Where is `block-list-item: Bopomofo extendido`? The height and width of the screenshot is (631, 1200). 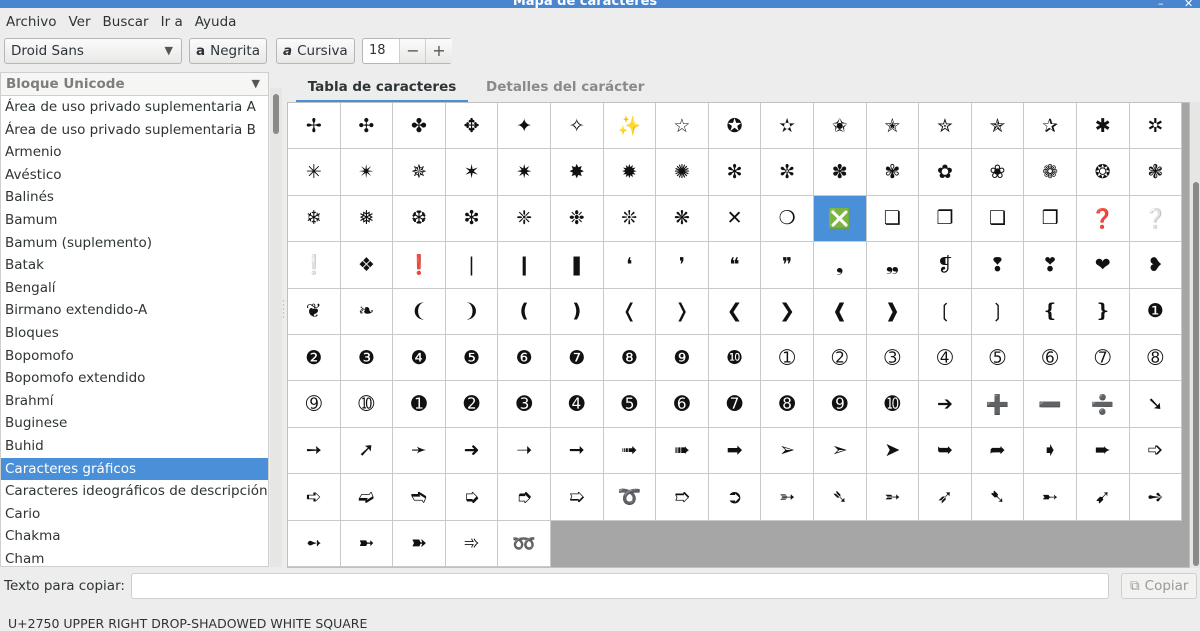
block-list-item: Bopomofo extendido is located at coordinates (134, 378).